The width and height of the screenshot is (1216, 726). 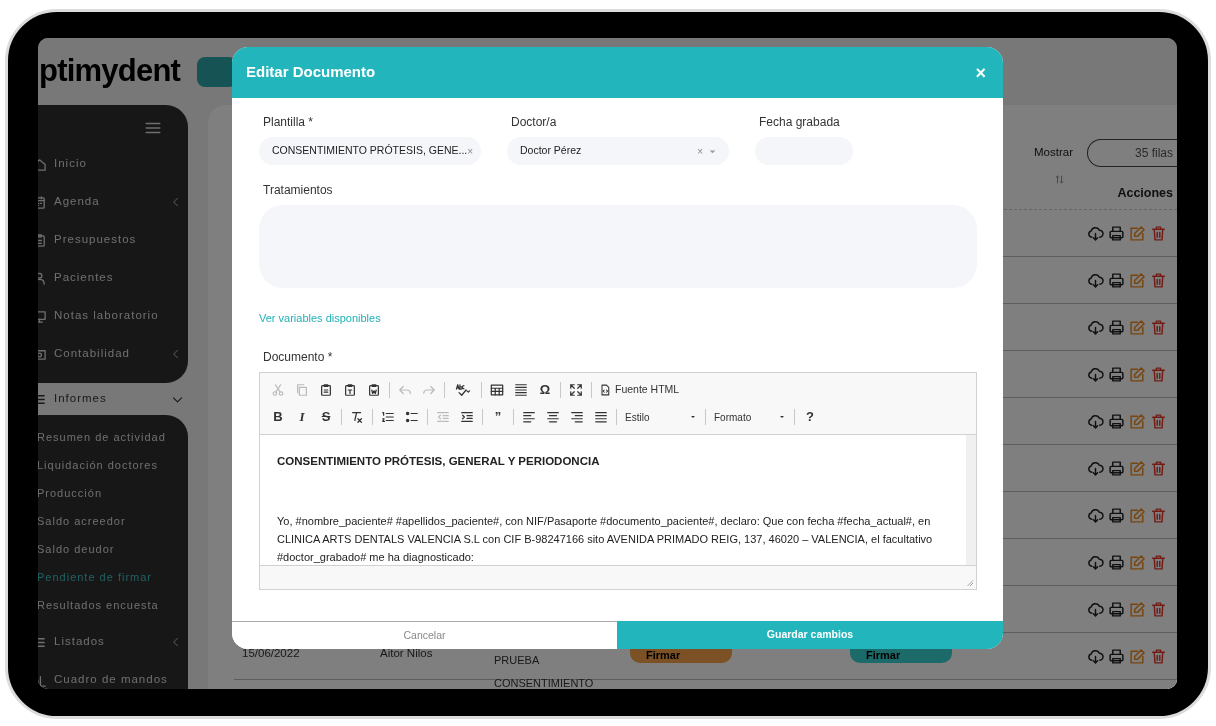 I want to click on outdent-icon, so click(x=443, y=417).